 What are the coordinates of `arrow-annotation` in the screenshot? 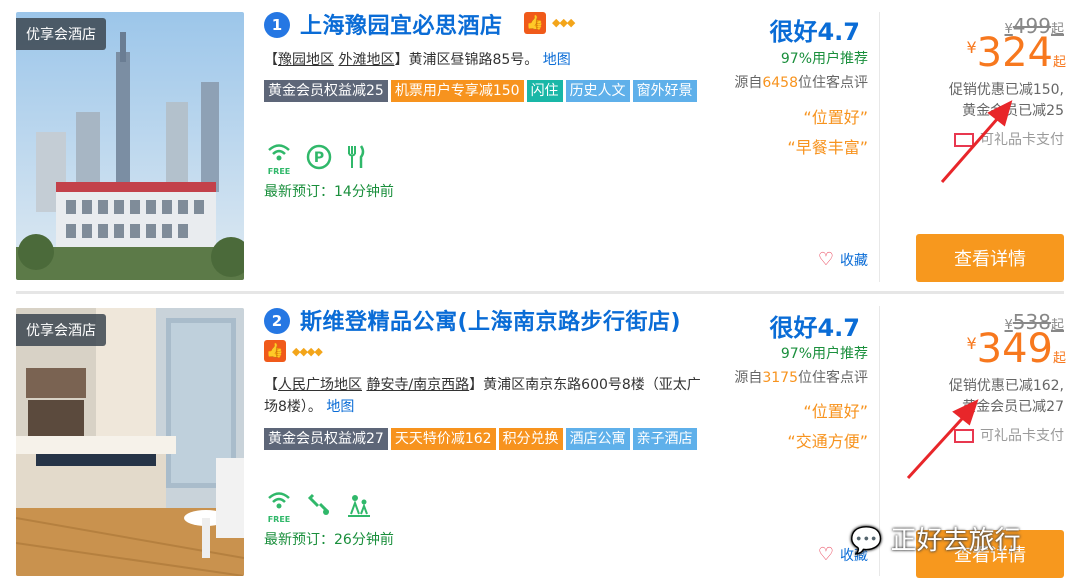 It's located at (959, 290).